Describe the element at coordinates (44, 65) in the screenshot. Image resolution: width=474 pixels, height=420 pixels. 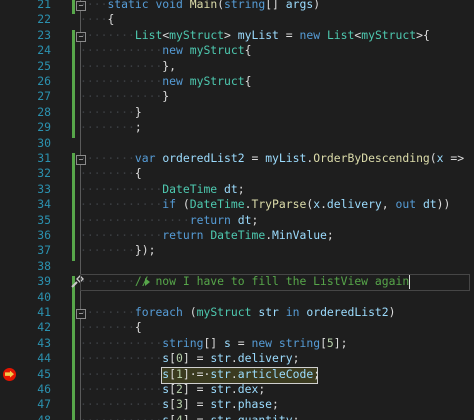
I see `line-number: 25` at that location.